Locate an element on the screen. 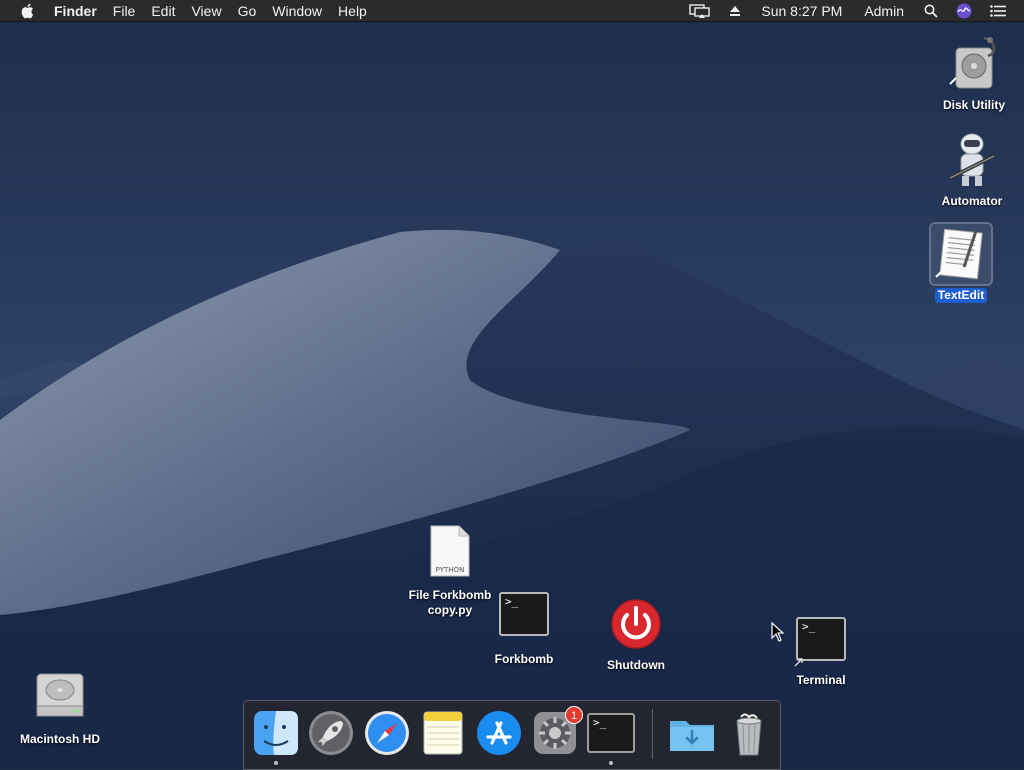 The height and width of the screenshot is (770, 1024). hard-drive-icon is located at coordinates (60, 695).